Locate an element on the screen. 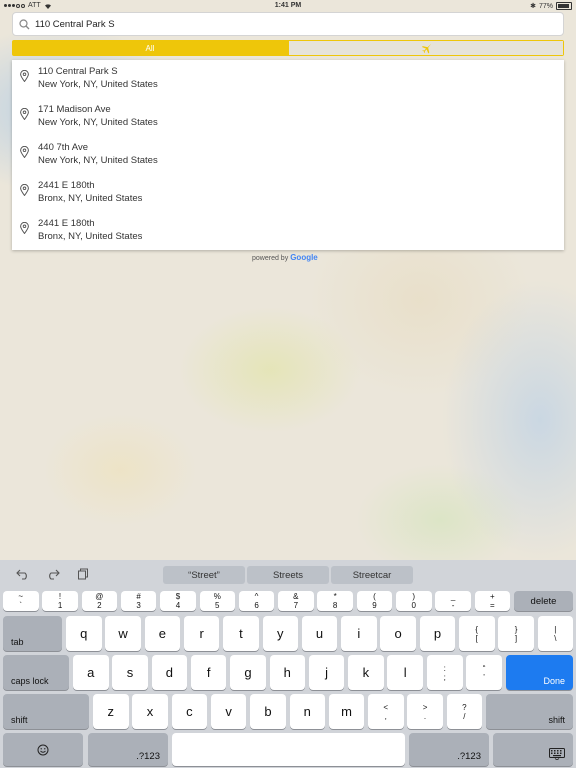 The image size is (576, 768). symbol-key: :; is located at coordinates (445, 672).